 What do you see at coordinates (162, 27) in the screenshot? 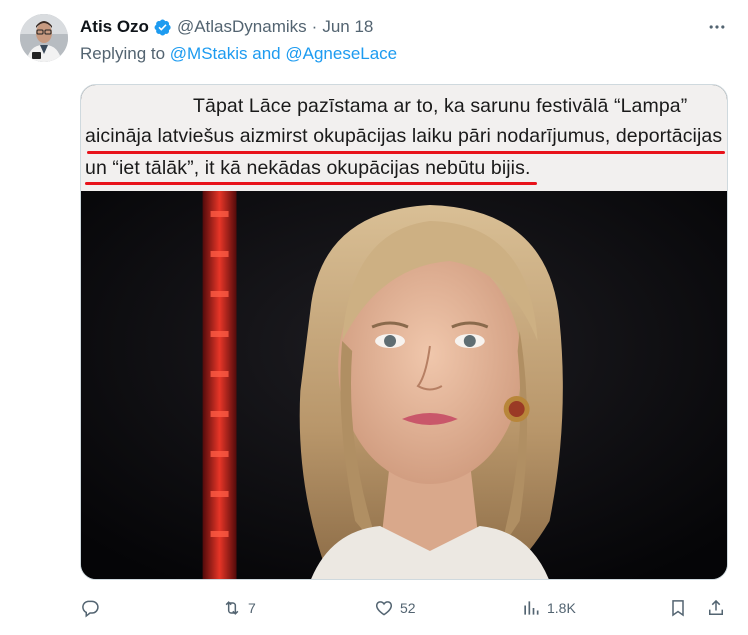
I see `verified-badge-icon` at bounding box center [162, 27].